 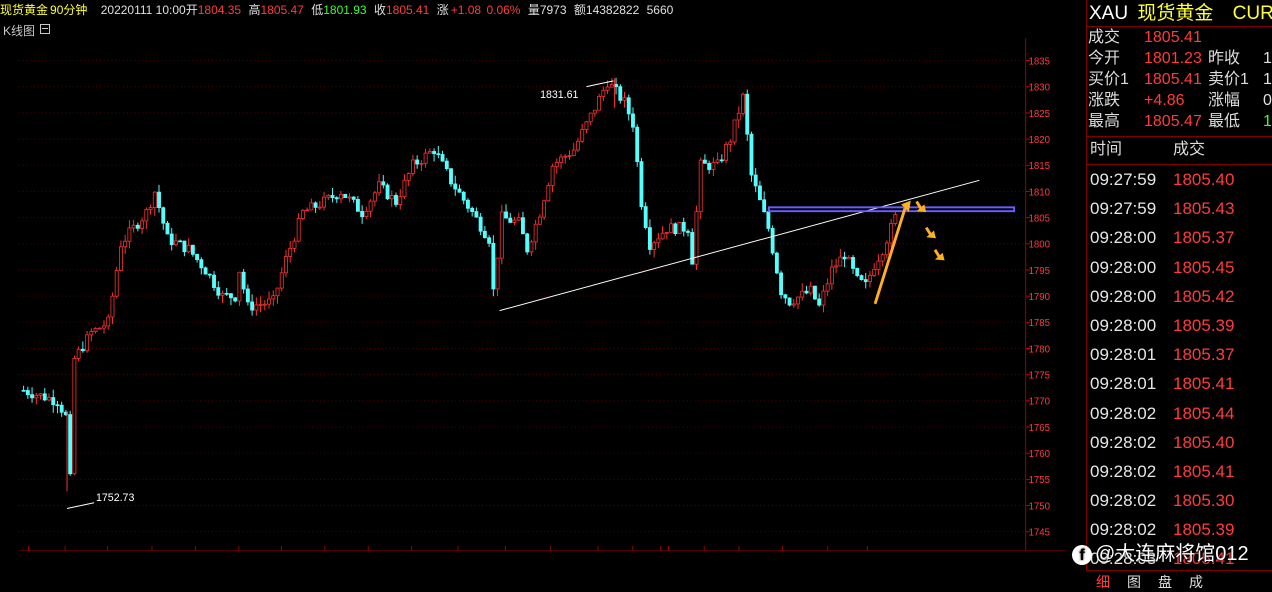 I want to click on volume-label: 量, so click(x=533, y=10).